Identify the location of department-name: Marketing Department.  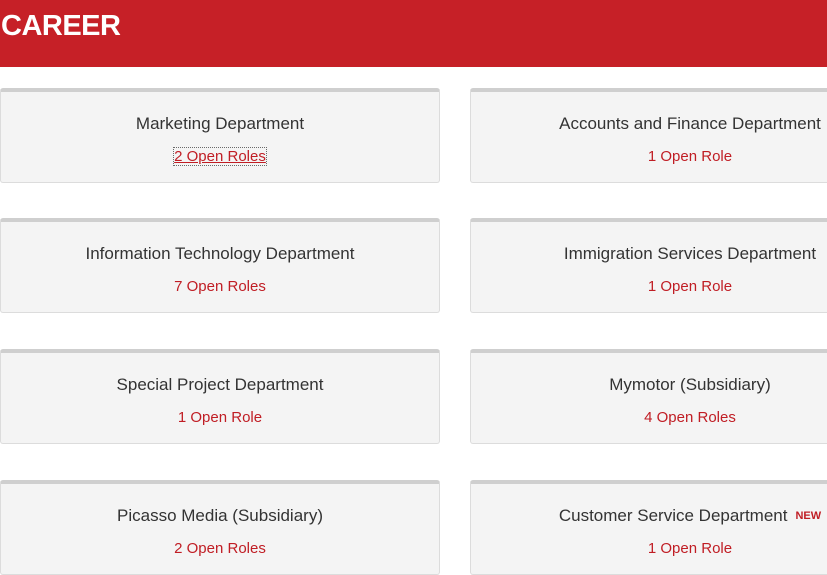
(220, 123).